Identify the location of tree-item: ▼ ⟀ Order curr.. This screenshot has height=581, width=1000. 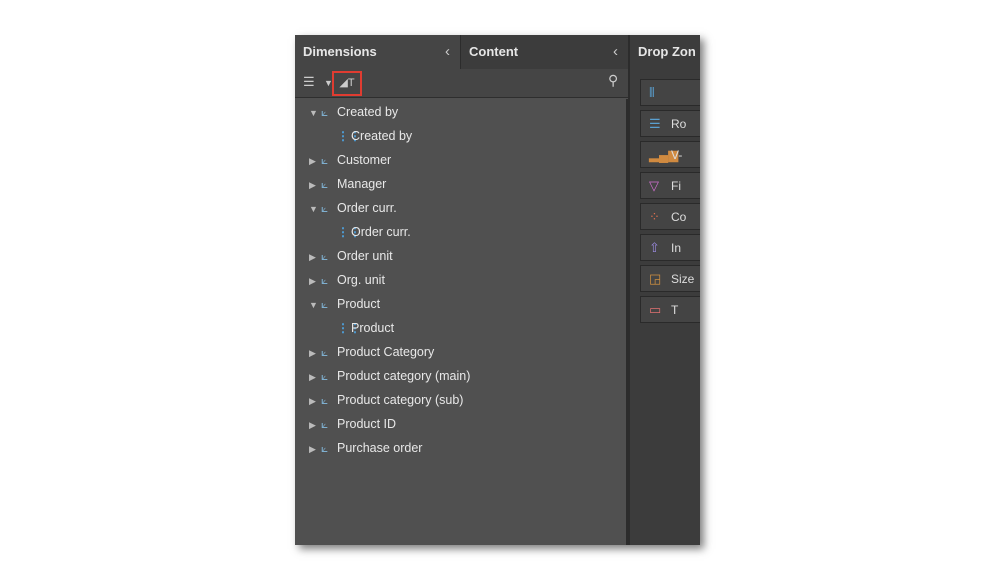
(353, 208).